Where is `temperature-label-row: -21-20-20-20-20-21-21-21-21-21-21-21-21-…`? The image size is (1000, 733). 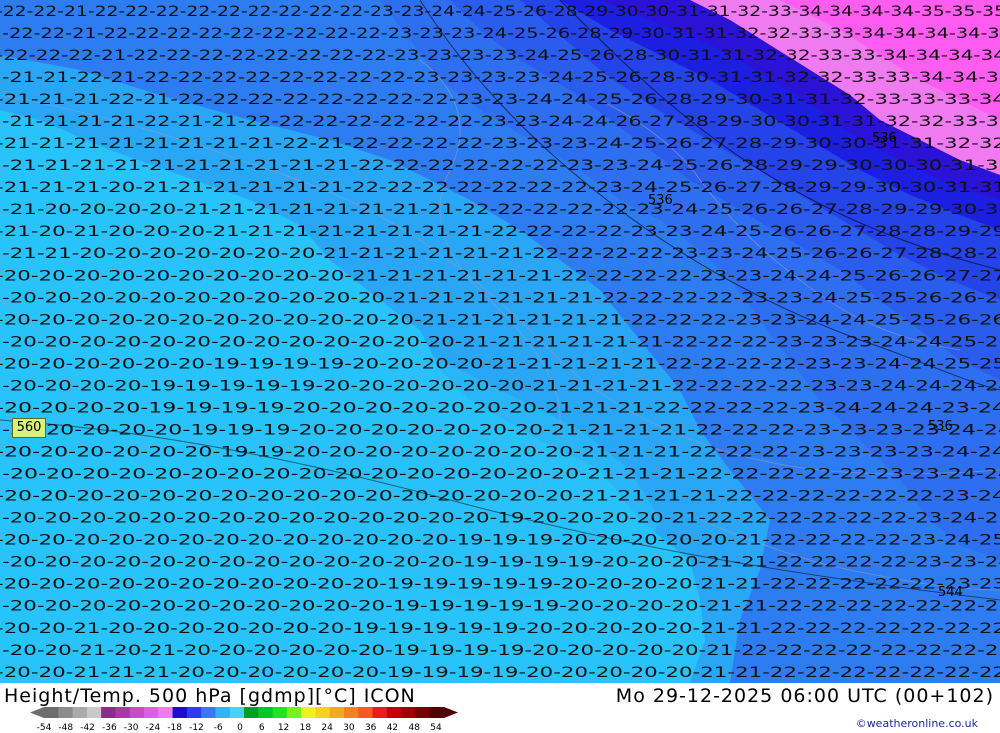 temperature-label-row: -21-20-20-20-20-21-21-21-21-21-21-21-21-… is located at coordinates (501, 210).